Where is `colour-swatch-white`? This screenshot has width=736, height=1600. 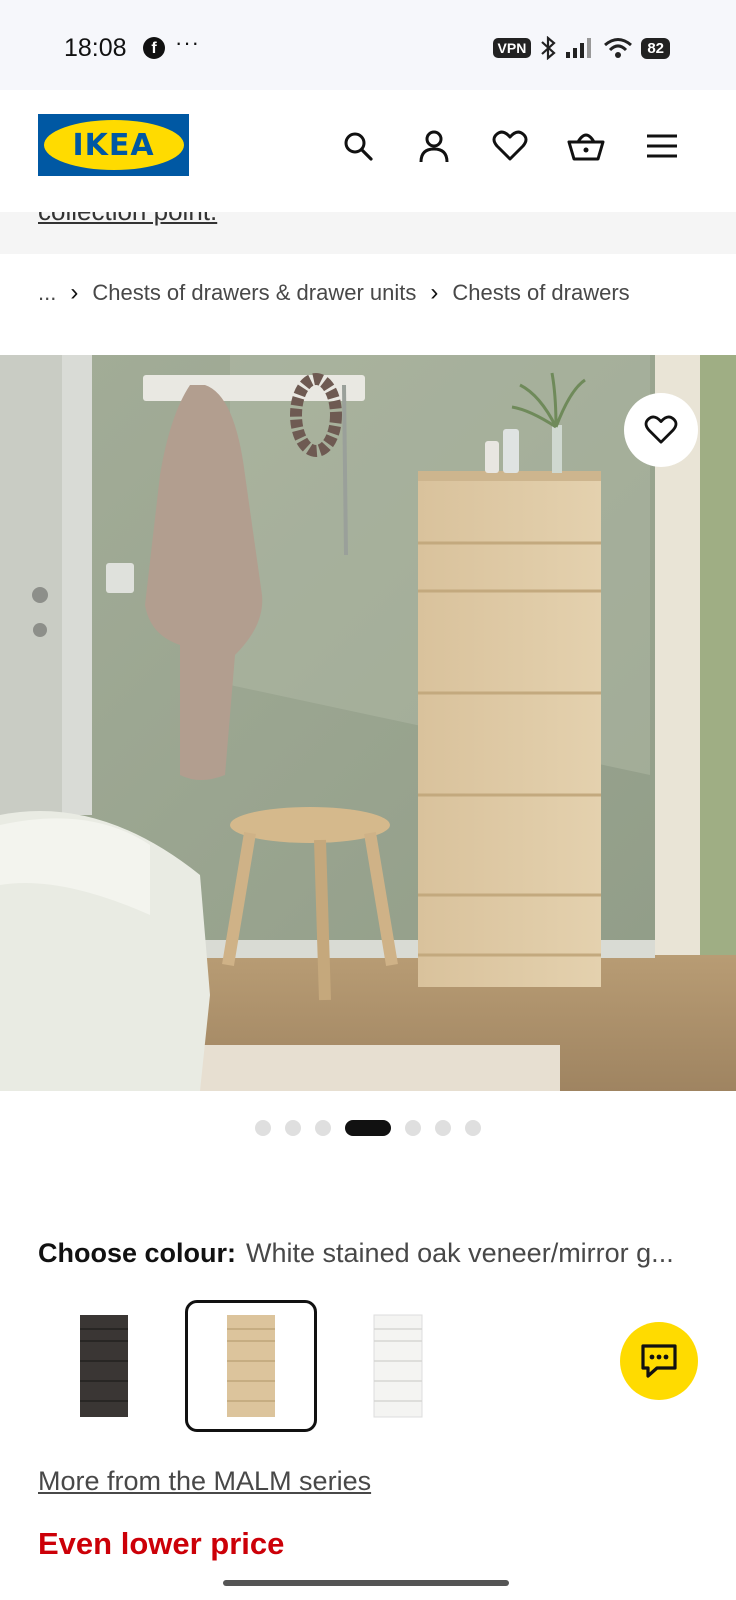 colour-swatch-white is located at coordinates (398, 1366).